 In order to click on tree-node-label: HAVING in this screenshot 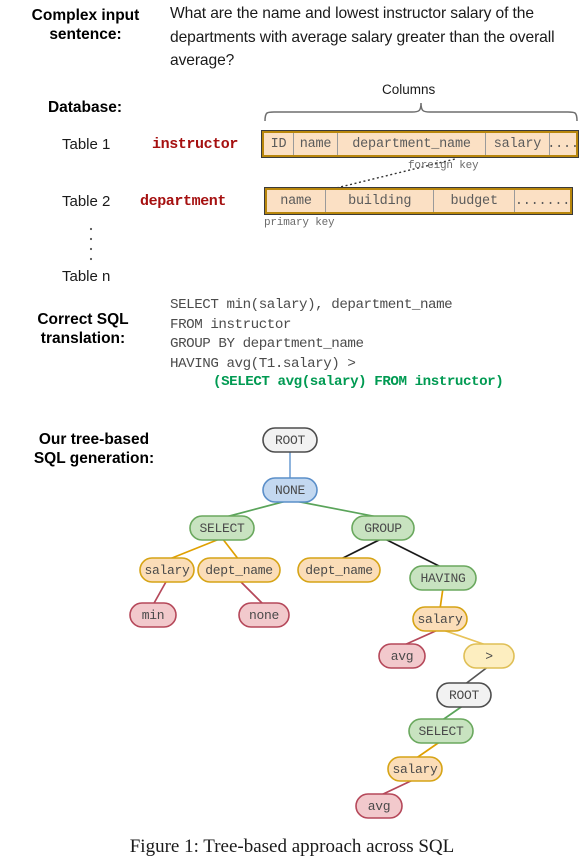, I will do `click(442, 578)`.